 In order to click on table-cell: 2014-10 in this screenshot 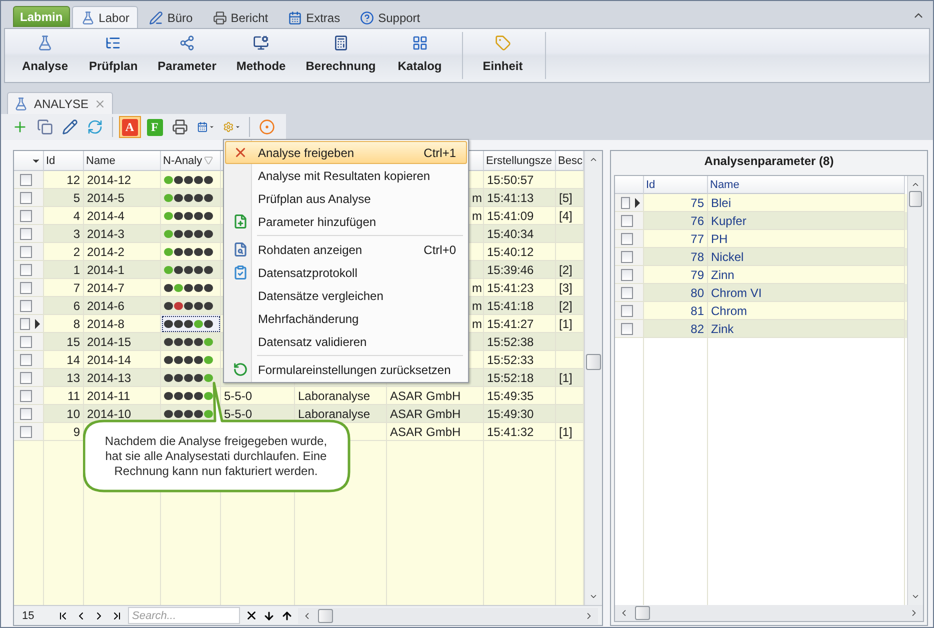, I will do `click(109, 413)`.